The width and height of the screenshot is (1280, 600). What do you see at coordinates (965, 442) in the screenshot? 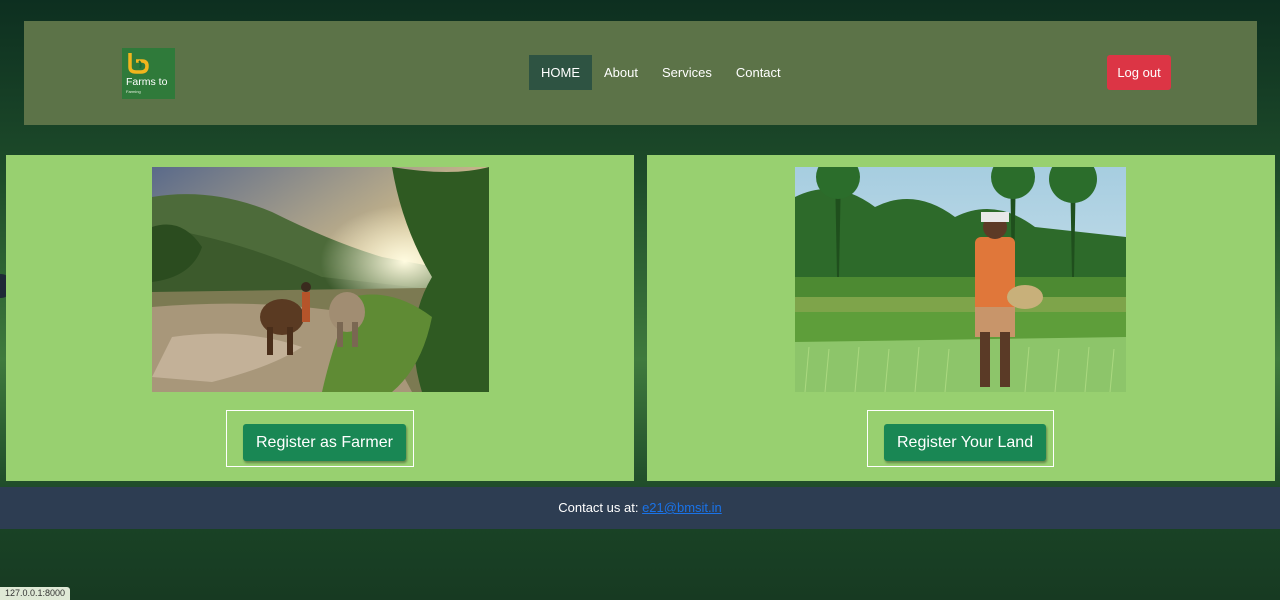
I see `register-land-button: Register Your Land` at bounding box center [965, 442].